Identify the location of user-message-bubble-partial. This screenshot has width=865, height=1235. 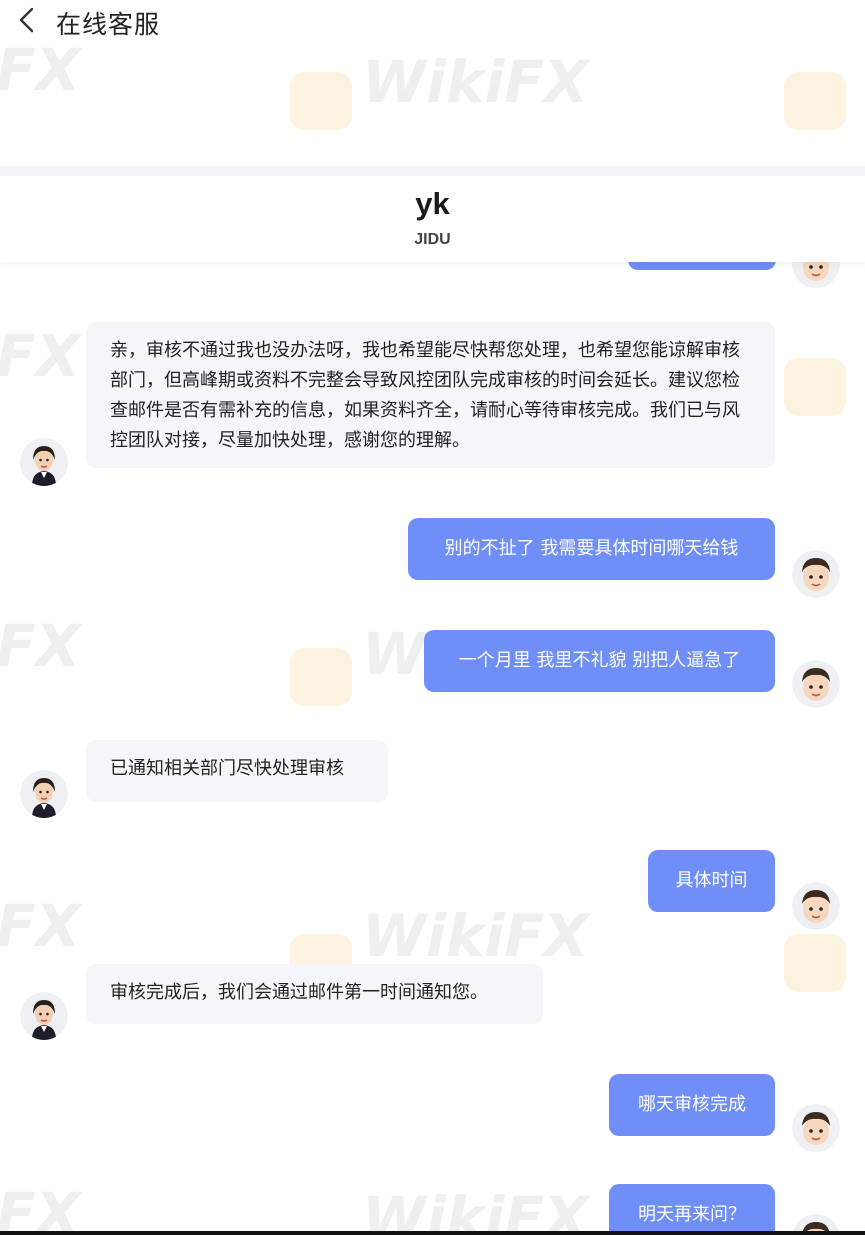
(702, 266).